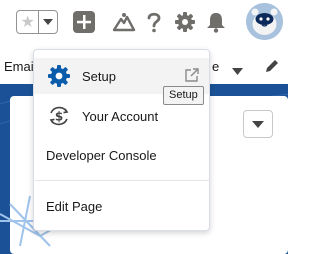 This screenshot has height=254, width=320. I want to click on favorites-menu-chevron-down-icon, so click(48, 22).